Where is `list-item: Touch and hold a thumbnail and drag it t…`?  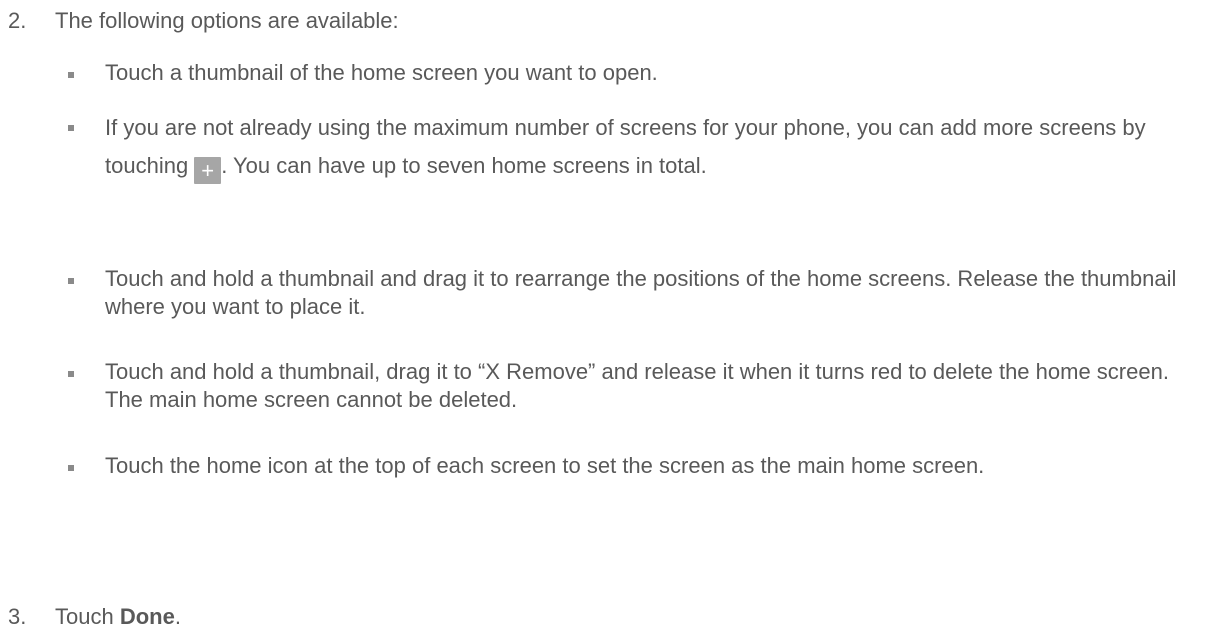
list-item: Touch and hold a thumbnail and drag it t… is located at coordinates (638, 293).